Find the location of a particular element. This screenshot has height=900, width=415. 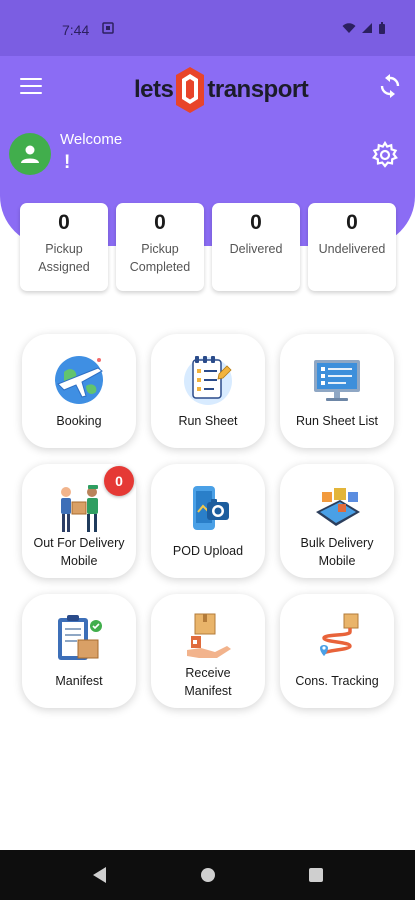

clipboard-box-icon is located at coordinates (80, 637).